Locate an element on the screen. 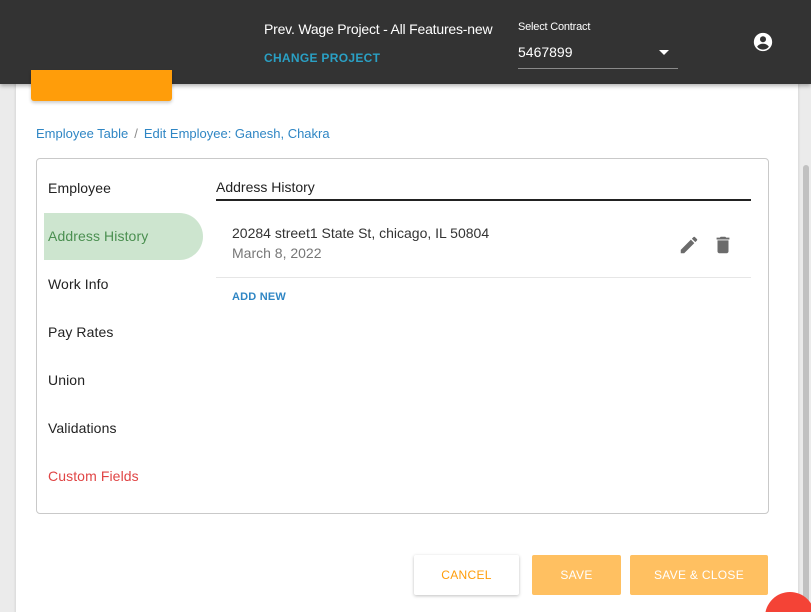  change-project-link: CHANGE PROJECT is located at coordinates (322, 58).